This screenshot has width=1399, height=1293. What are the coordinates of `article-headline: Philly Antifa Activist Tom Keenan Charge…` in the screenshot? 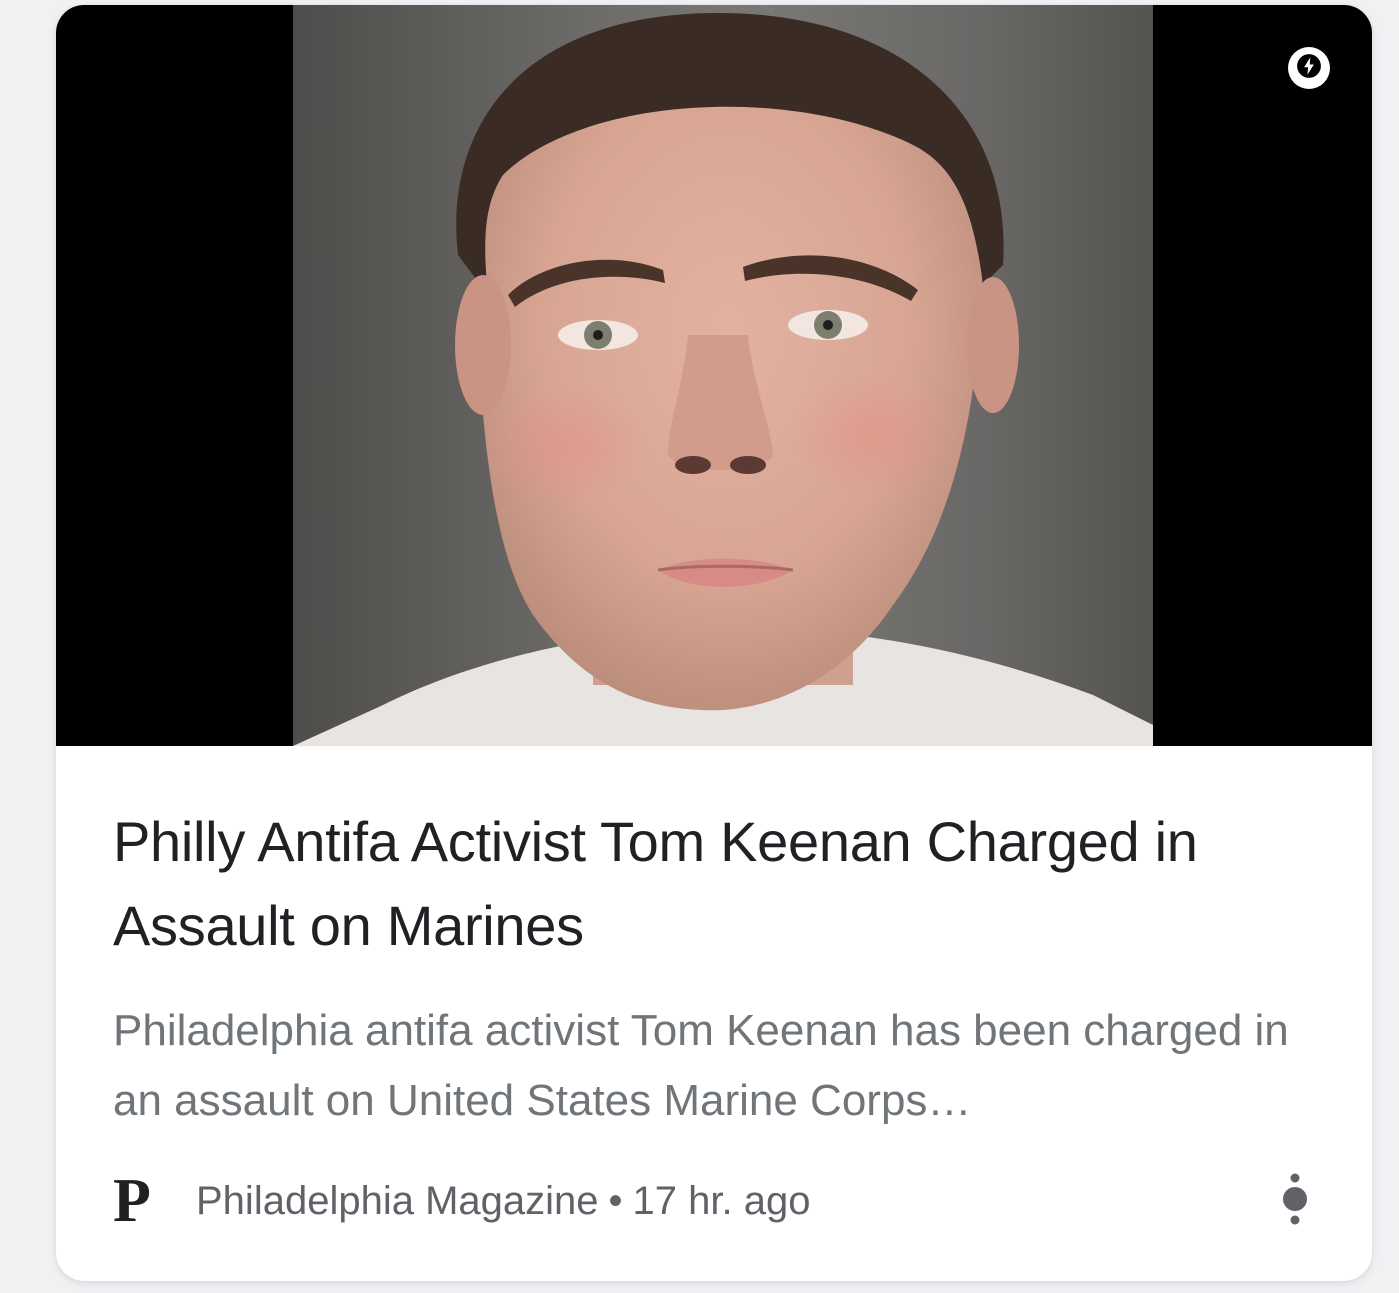 It's located at (718, 884).